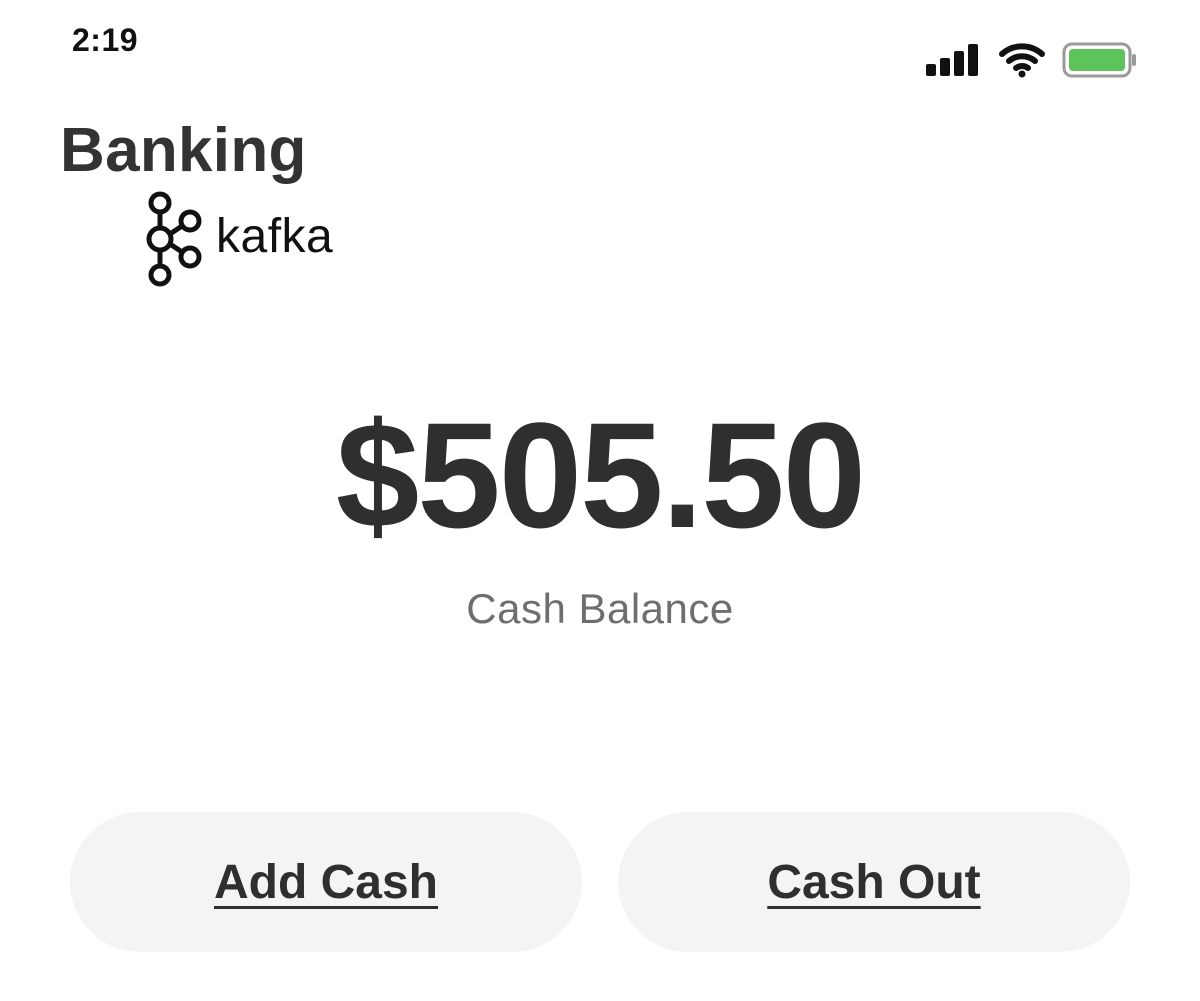  What do you see at coordinates (105, 40) in the screenshot?
I see `status-time: 2:19` at bounding box center [105, 40].